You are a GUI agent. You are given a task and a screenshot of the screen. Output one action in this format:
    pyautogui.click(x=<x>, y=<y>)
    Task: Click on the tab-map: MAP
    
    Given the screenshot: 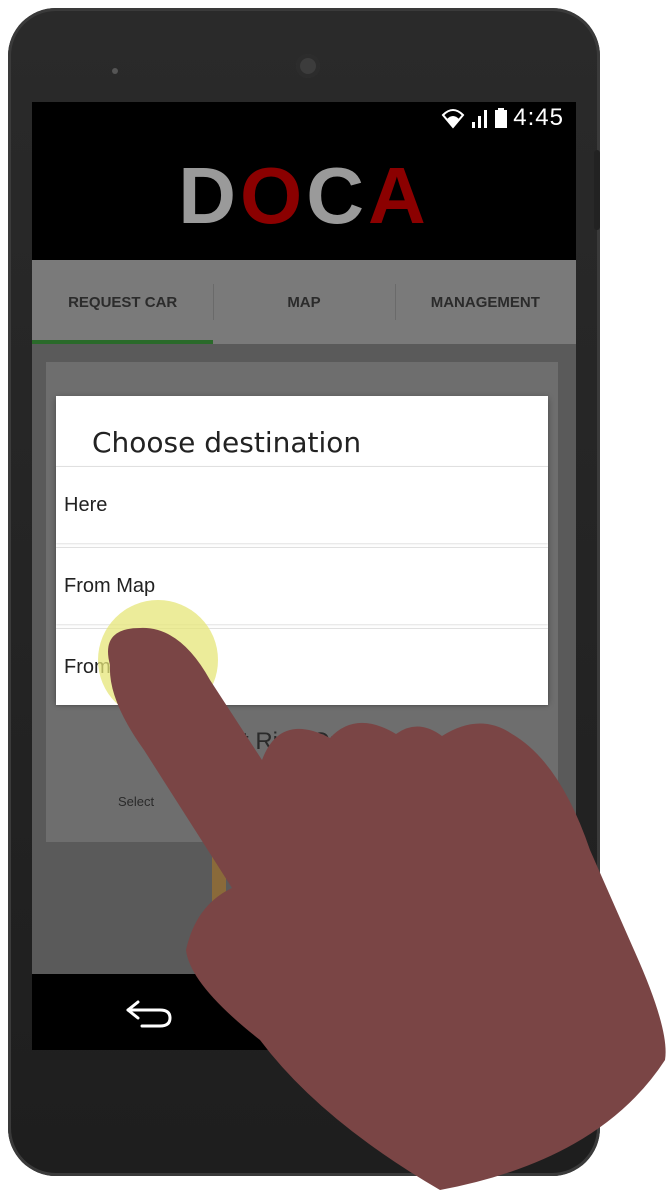 What is the action you would take?
    pyautogui.click(x=303, y=302)
    